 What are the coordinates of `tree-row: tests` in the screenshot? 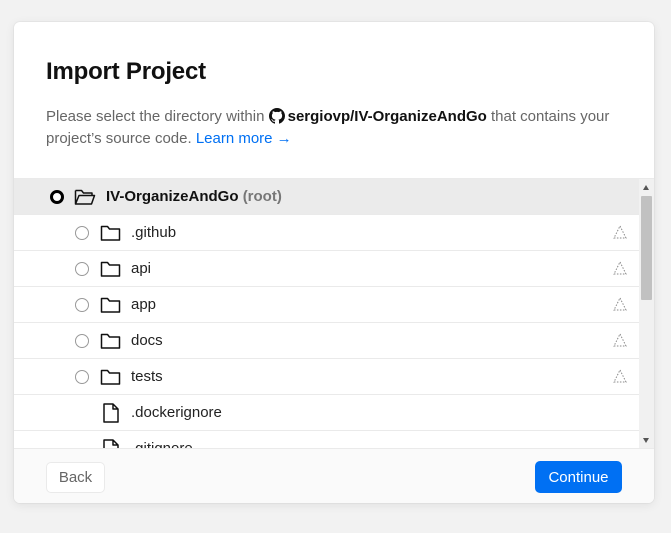 It's located at (326, 377).